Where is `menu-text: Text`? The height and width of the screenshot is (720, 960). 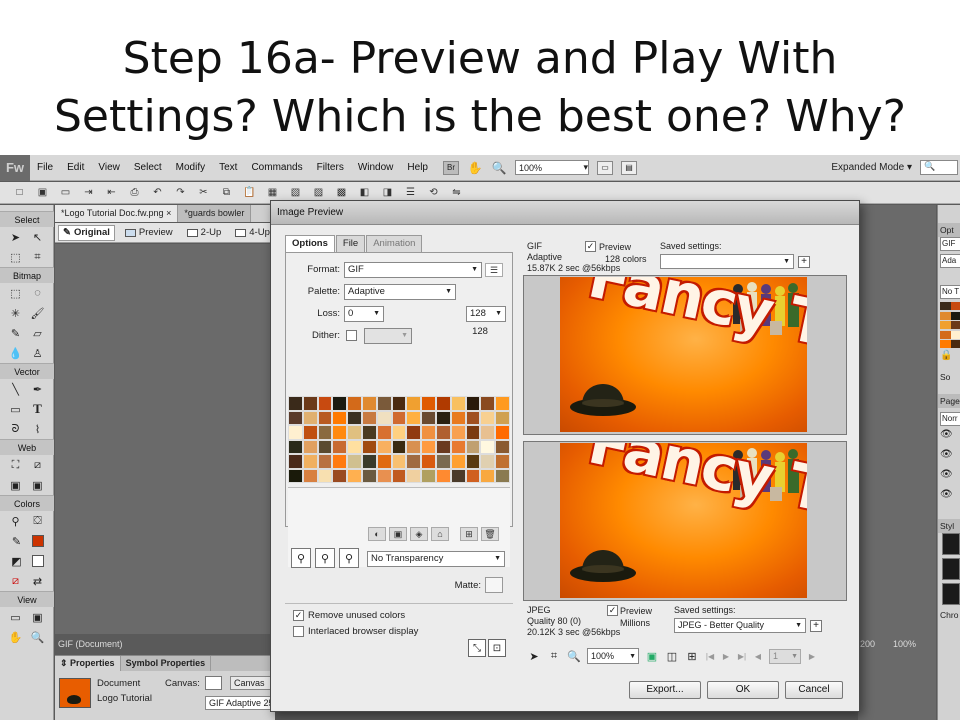
menu-text: Text is located at coordinates (228, 167).